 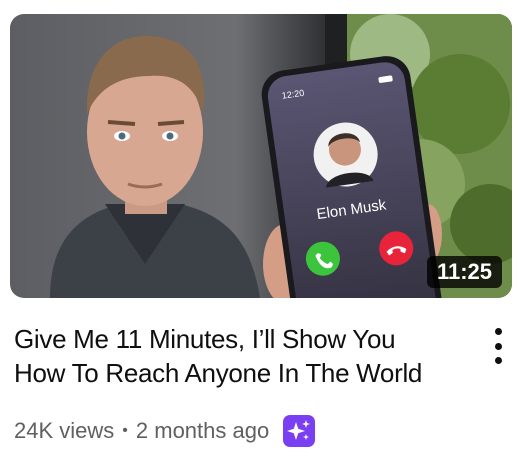 I want to click on video-duration: 11:25, so click(x=464, y=272).